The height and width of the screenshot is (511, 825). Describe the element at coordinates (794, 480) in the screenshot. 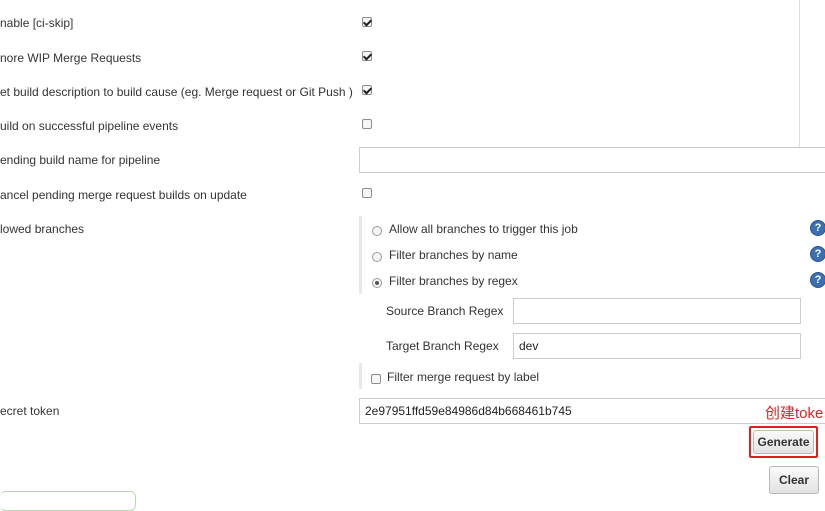

I see `clear-button: Clear` at that location.